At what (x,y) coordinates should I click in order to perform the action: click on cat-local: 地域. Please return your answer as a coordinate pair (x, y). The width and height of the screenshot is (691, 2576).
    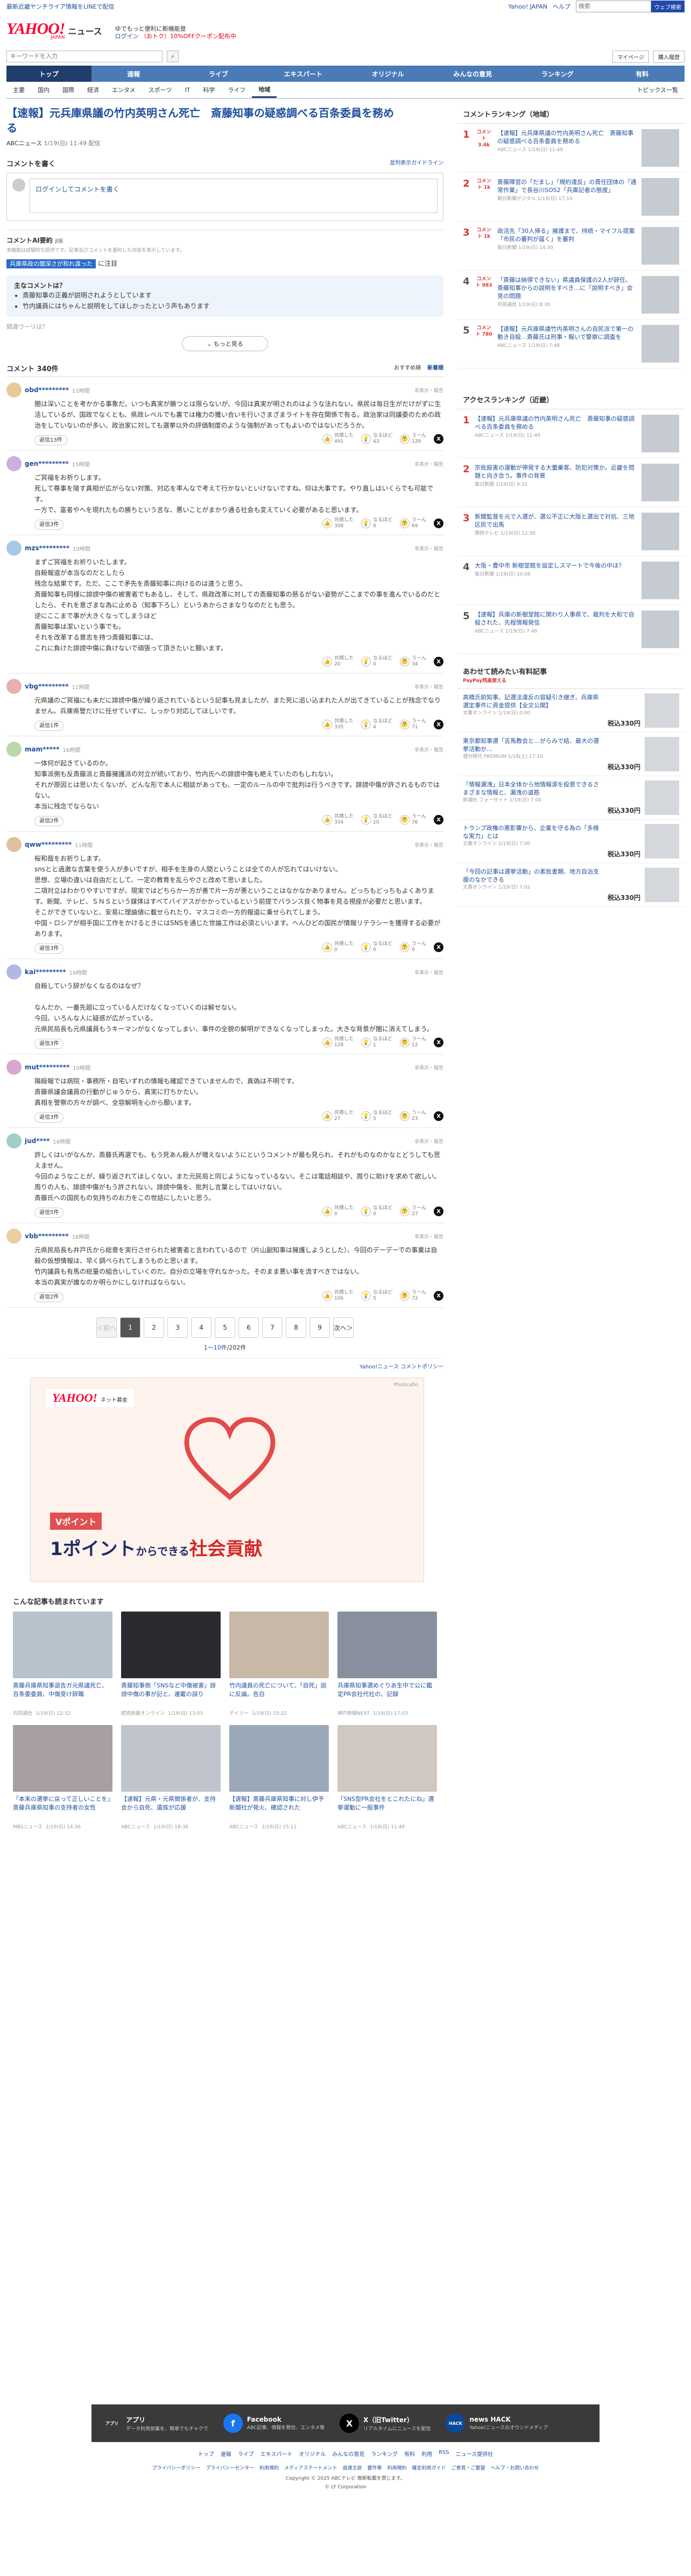
    Looking at the image, I should click on (264, 90).